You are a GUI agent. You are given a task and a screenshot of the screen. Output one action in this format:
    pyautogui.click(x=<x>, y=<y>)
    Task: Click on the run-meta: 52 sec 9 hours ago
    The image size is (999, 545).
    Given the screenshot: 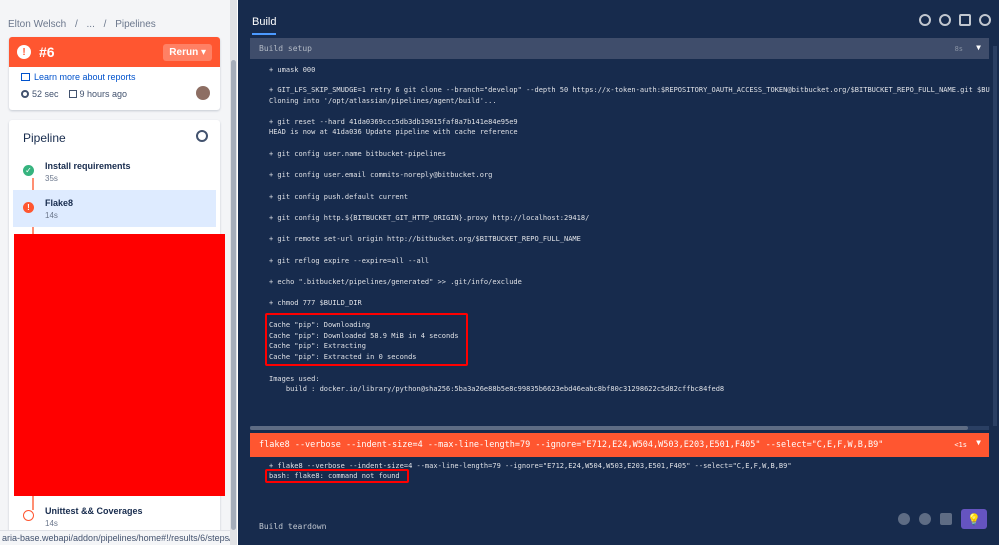 What is the action you would take?
    pyautogui.click(x=74, y=94)
    